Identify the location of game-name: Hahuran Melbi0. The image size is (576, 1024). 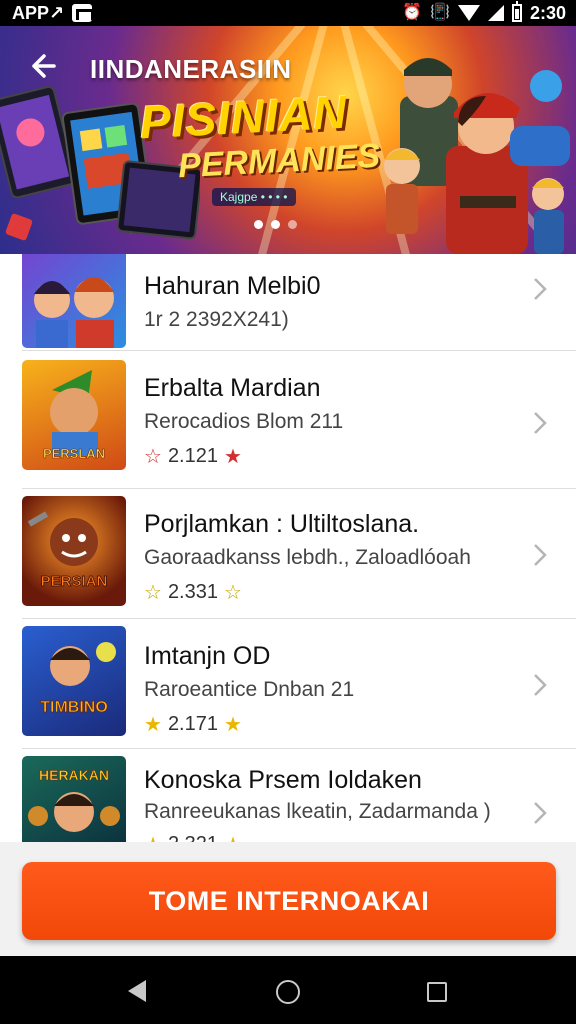
(232, 286).